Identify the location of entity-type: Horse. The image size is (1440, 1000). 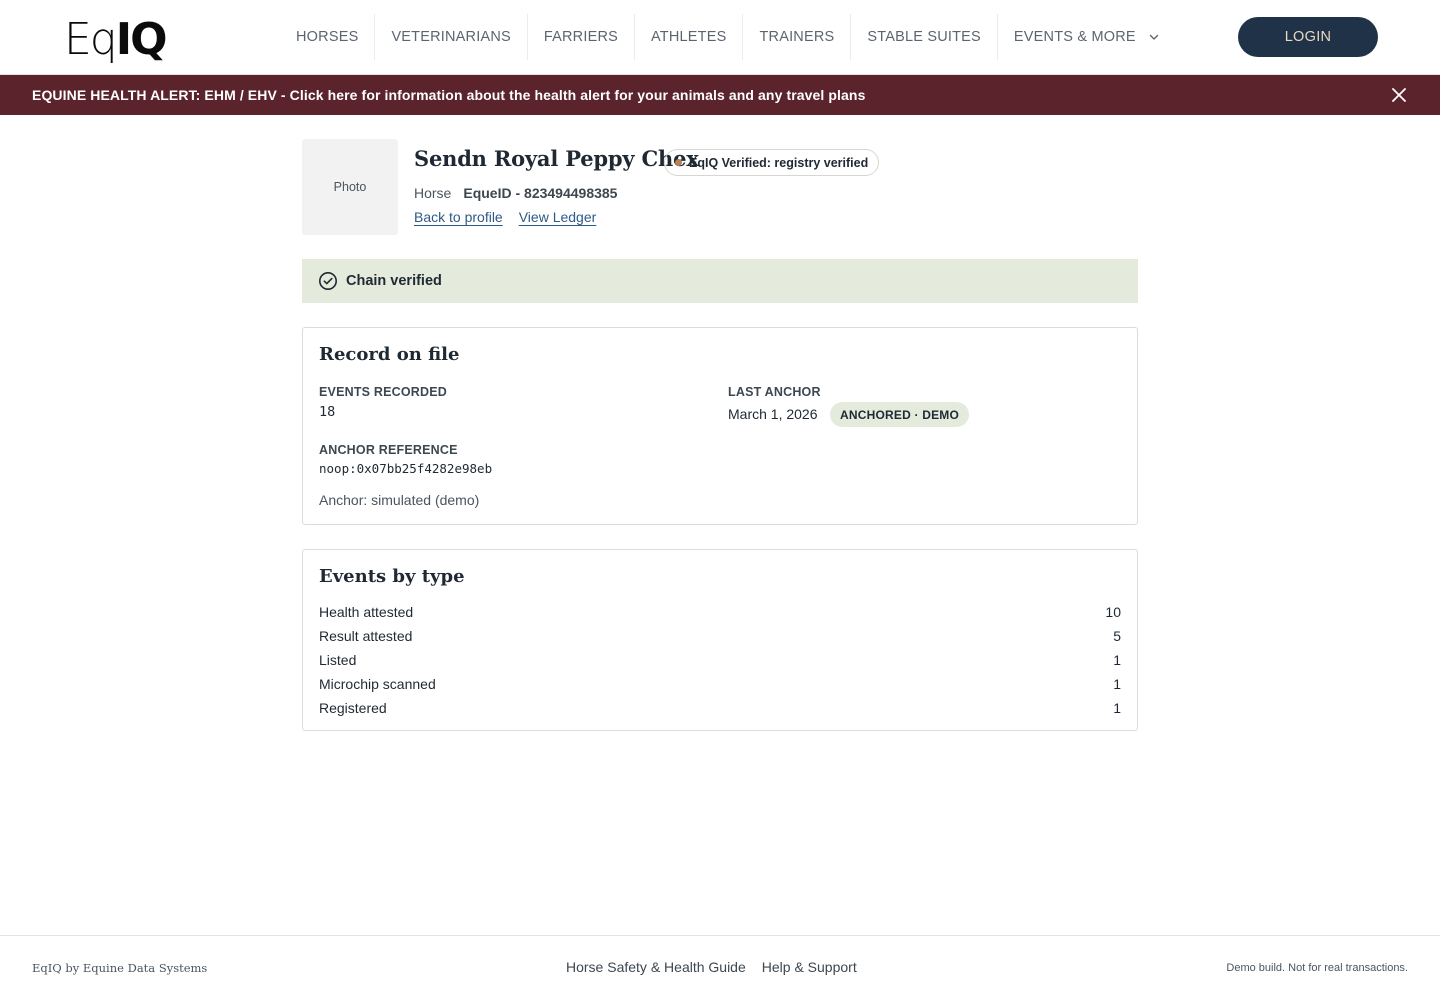
(433, 193).